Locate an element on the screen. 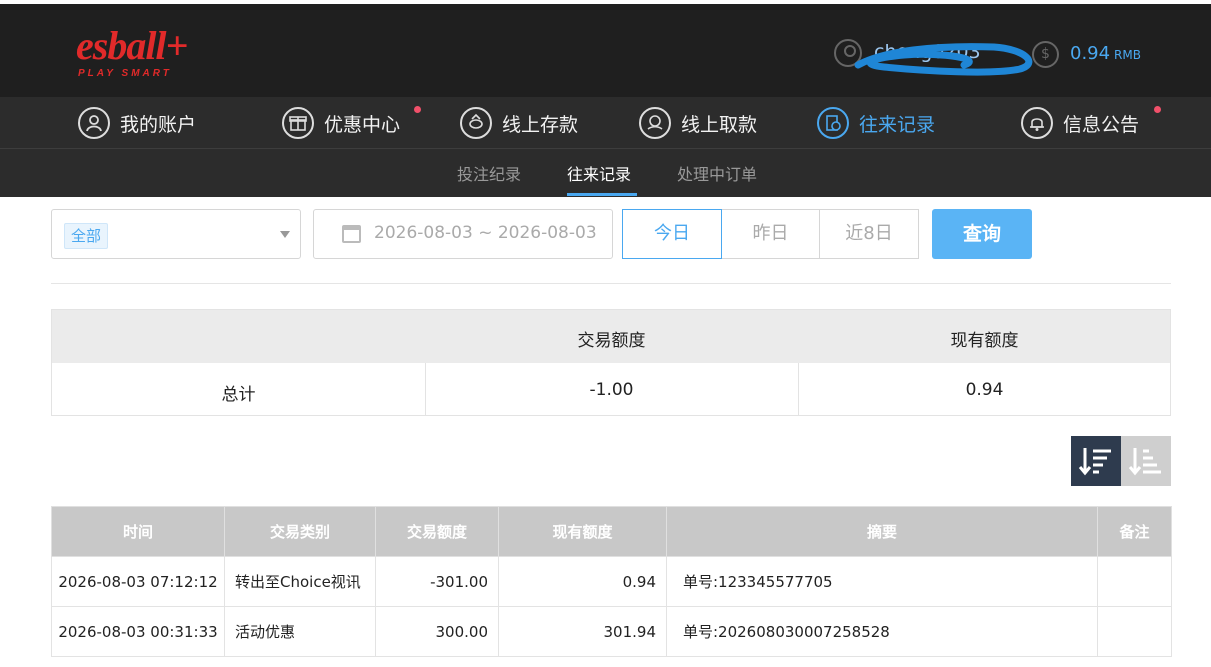 The height and width of the screenshot is (667, 1211). cell-summary: 单号:123345577705 is located at coordinates (882, 581).